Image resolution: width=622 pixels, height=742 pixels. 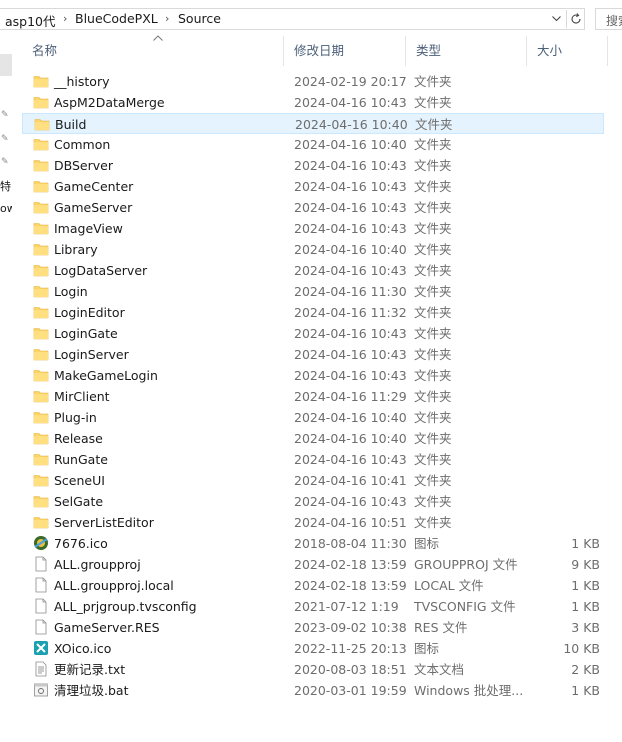 What do you see at coordinates (313, 144) in the screenshot?
I see `file-row: Common 2024-04-16 10:40 文件夹` at bounding box center [313, 144].